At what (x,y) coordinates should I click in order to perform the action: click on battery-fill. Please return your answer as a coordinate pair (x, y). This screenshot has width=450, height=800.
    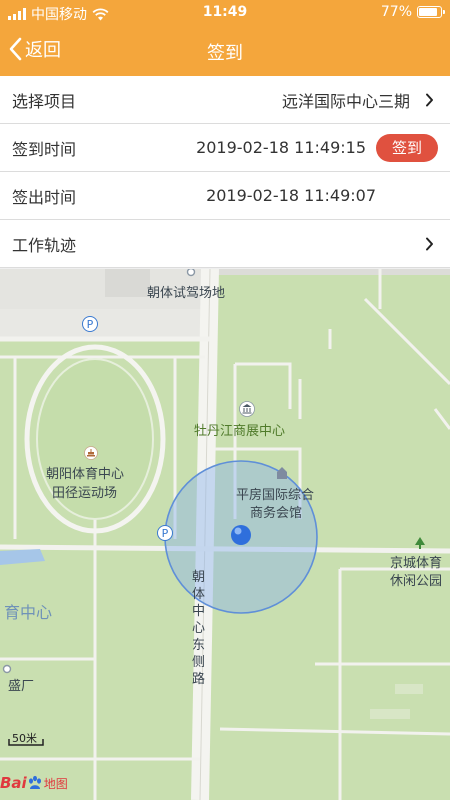
    Looking at the image, I should click on (428, 12).